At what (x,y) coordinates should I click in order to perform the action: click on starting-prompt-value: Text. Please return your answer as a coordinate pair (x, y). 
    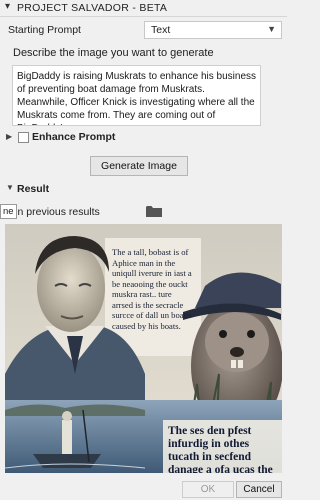
    Looking at the image, I should click on (161, 30).